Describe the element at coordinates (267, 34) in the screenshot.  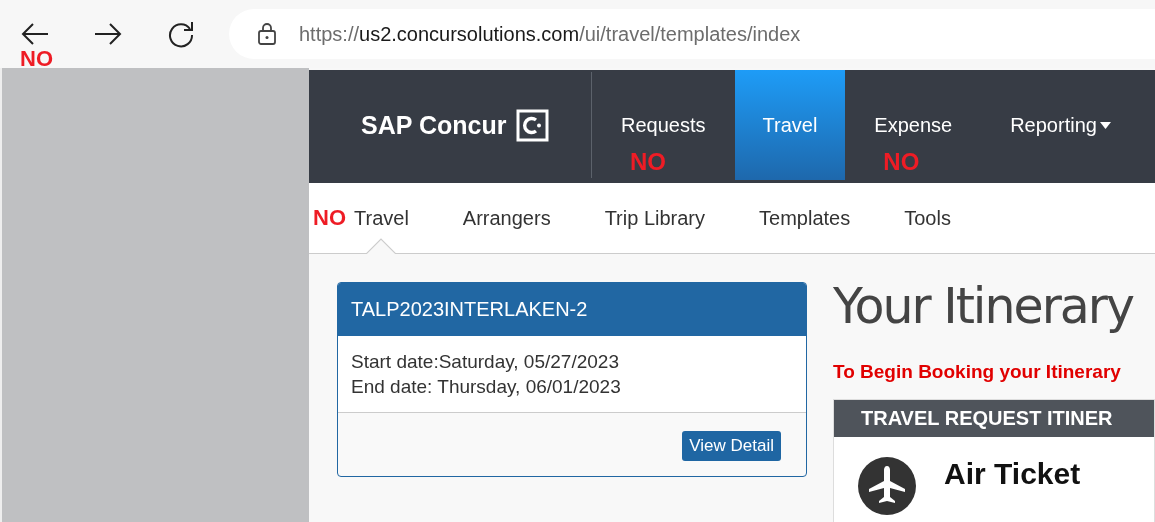
I see `lock-icon` at that location.